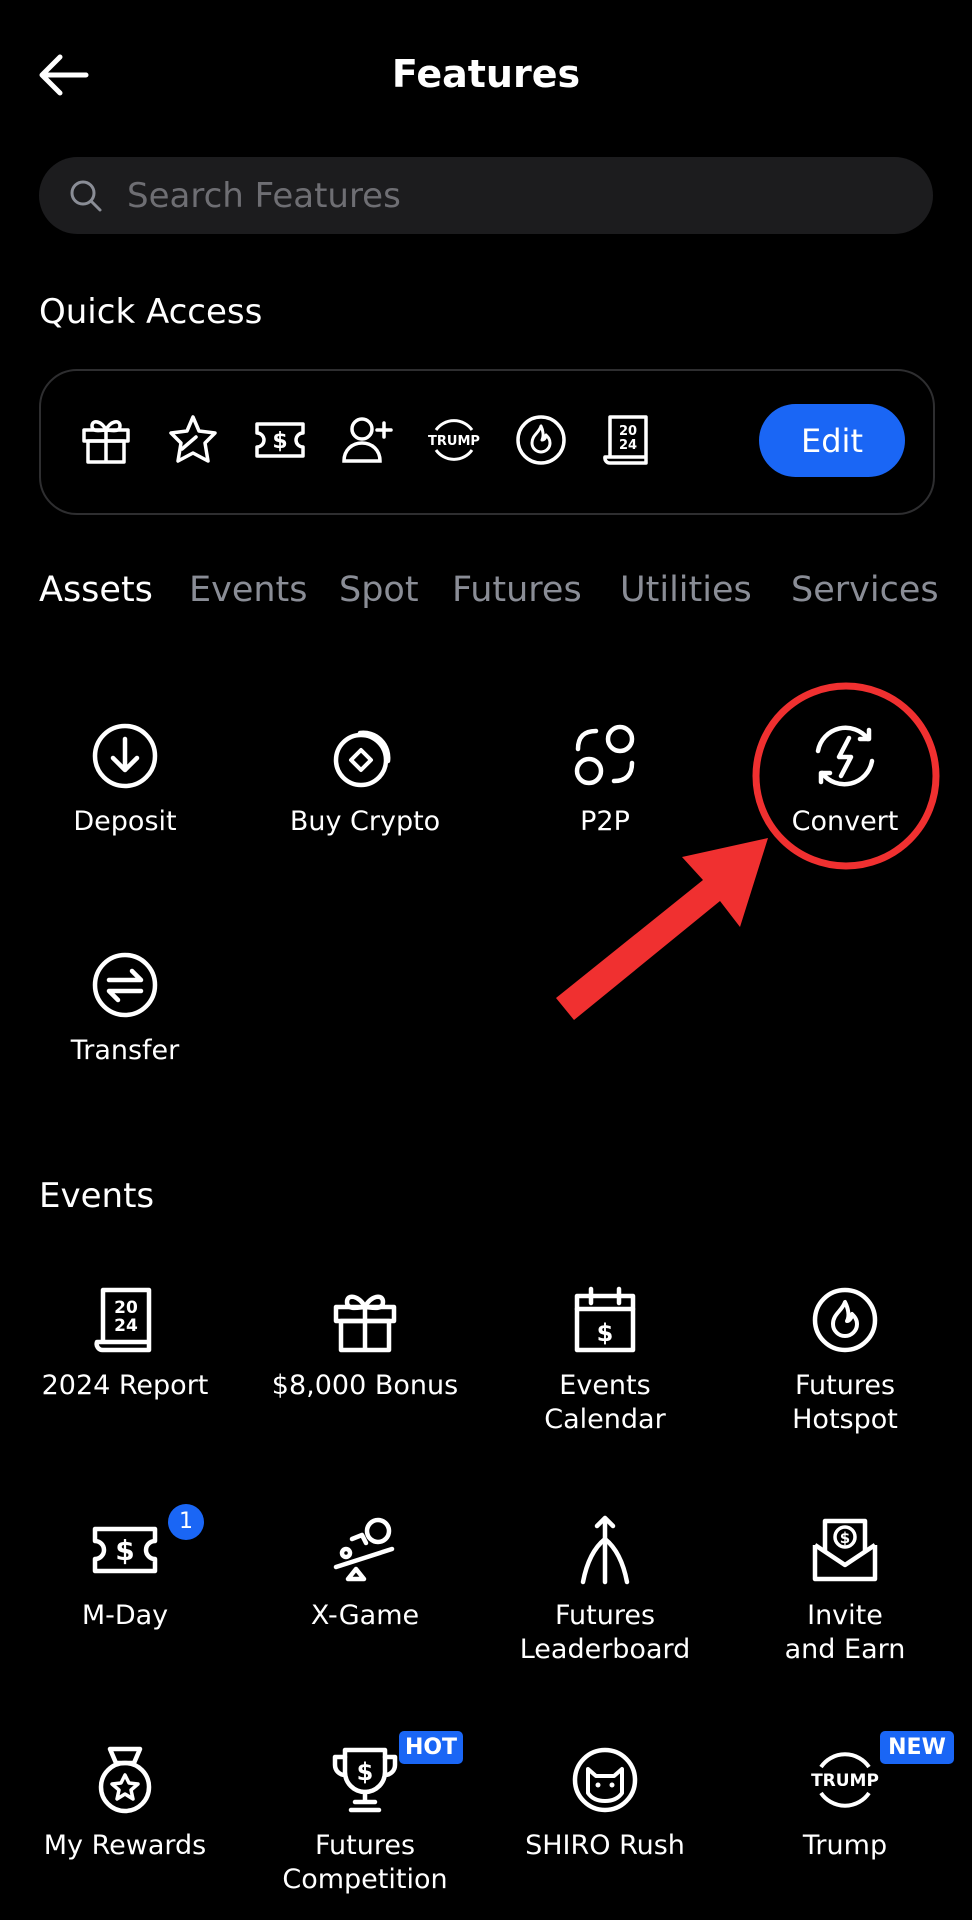 The height and width of the screenshot is (1920, 972). Describe the element at coordinates (845, 1845) in the screenshot. I see `feature-label: Trump` at that location.